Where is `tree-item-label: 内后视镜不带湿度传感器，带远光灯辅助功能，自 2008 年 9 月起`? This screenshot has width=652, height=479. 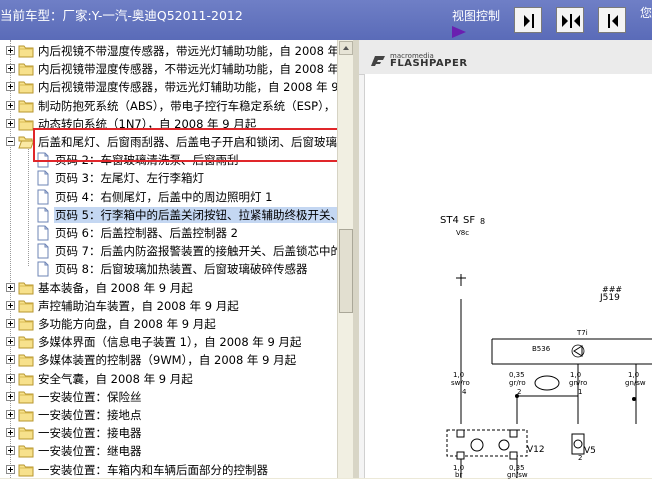
tree-item-label: 内后视镜不带湿度传感器，带远光灯辅助功能，自 2008 年 9 月起 is located at coordinates (187, 51).